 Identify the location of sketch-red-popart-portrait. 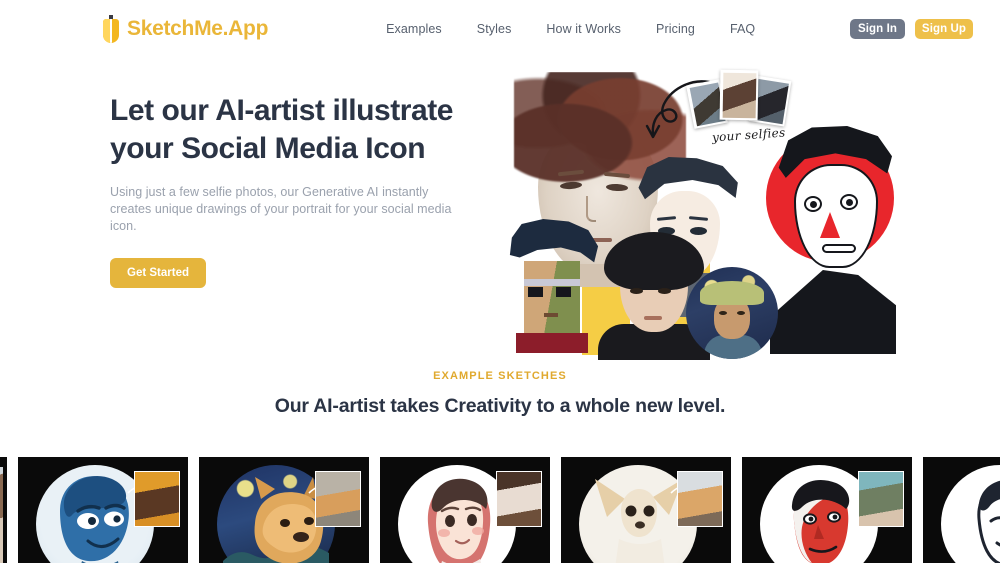
(830, 237).